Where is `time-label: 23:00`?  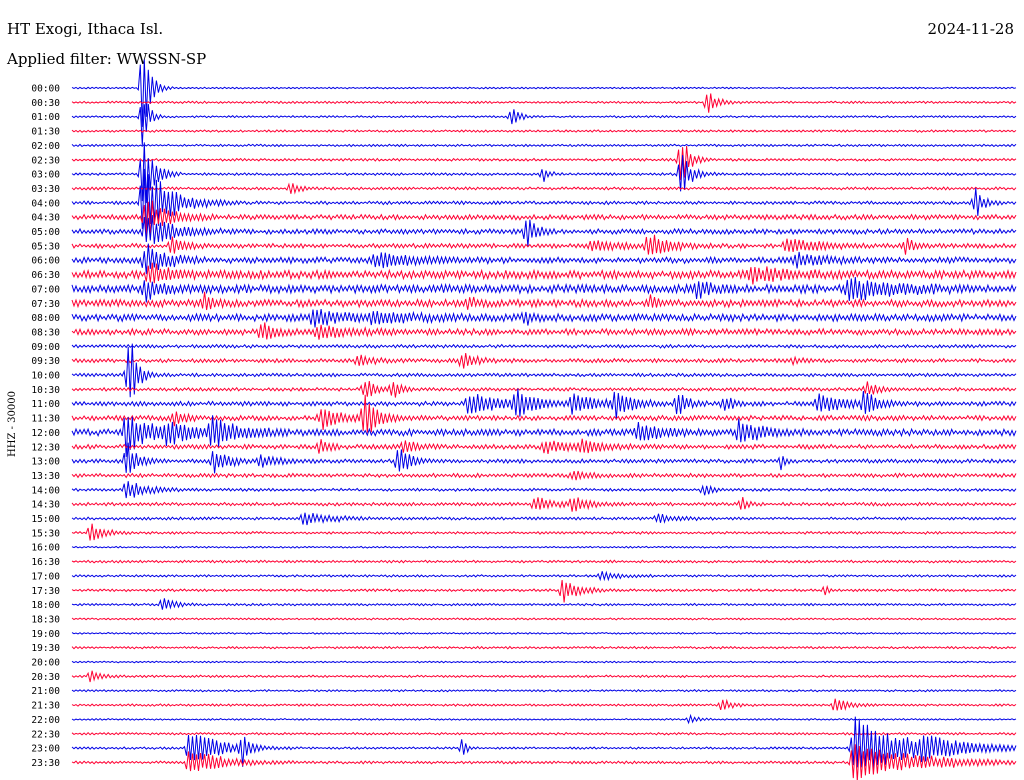 time-label: 23:00 is located at coordinates (45, 749).